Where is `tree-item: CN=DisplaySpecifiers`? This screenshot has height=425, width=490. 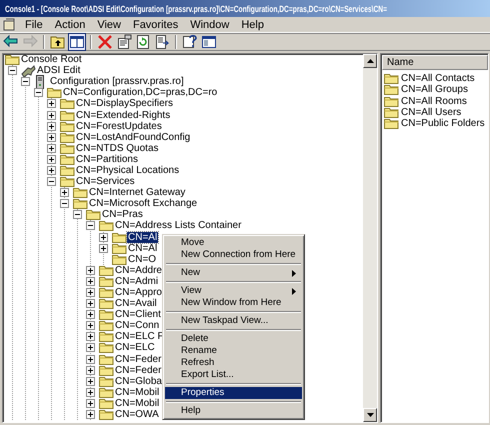
tree-item: CN=DisplaySpecifiers is located at coordinates (124, 104).